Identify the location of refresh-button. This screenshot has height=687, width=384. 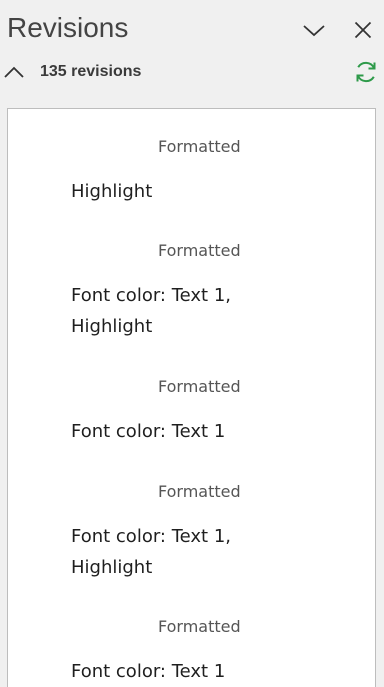
(366, 72).